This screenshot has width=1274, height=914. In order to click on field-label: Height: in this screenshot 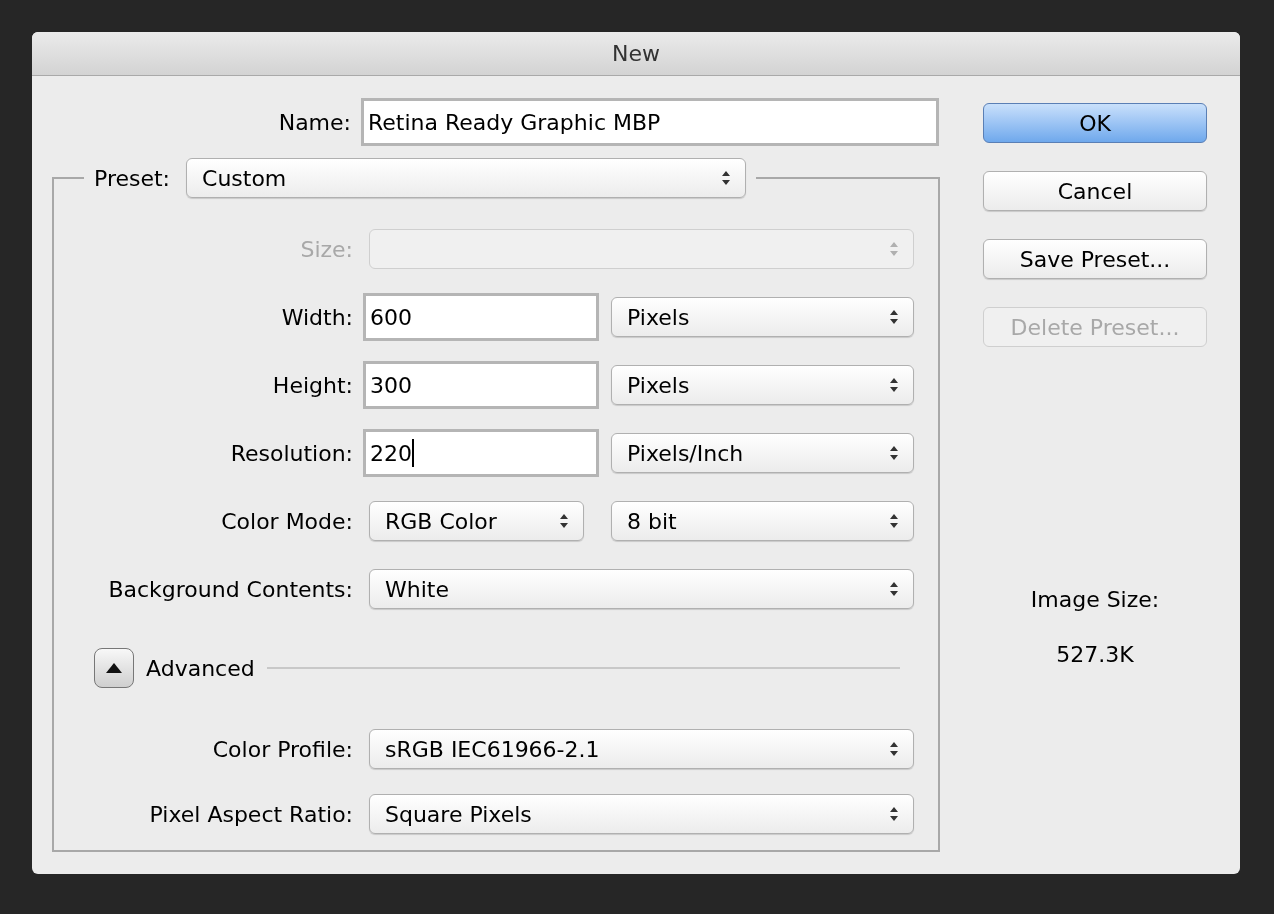, I will do `click(312, 385)`.